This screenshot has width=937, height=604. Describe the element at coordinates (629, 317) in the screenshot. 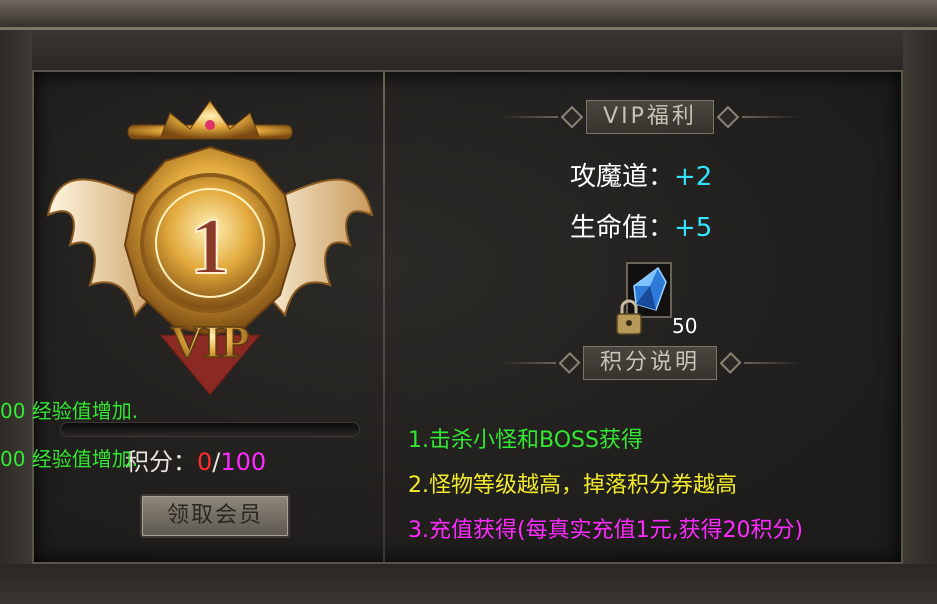

I see `lock-icon` at that location.